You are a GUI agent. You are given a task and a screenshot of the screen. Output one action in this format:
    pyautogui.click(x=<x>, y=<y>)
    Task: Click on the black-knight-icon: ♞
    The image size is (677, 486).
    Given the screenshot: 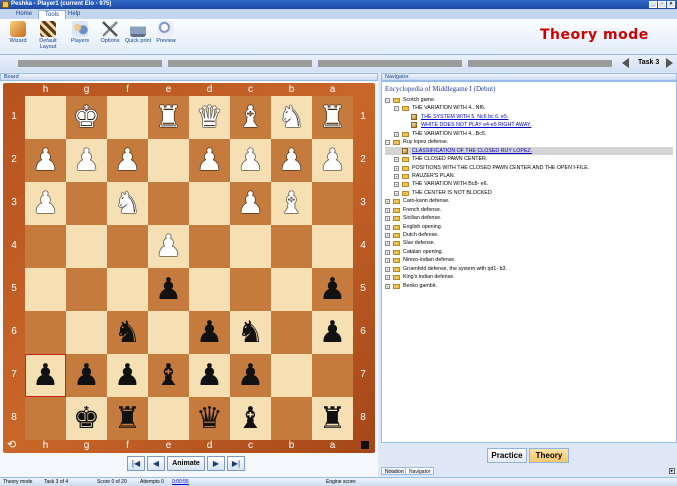 What is the action you would take?
    pyautogui.click(x=127, y=332)
    